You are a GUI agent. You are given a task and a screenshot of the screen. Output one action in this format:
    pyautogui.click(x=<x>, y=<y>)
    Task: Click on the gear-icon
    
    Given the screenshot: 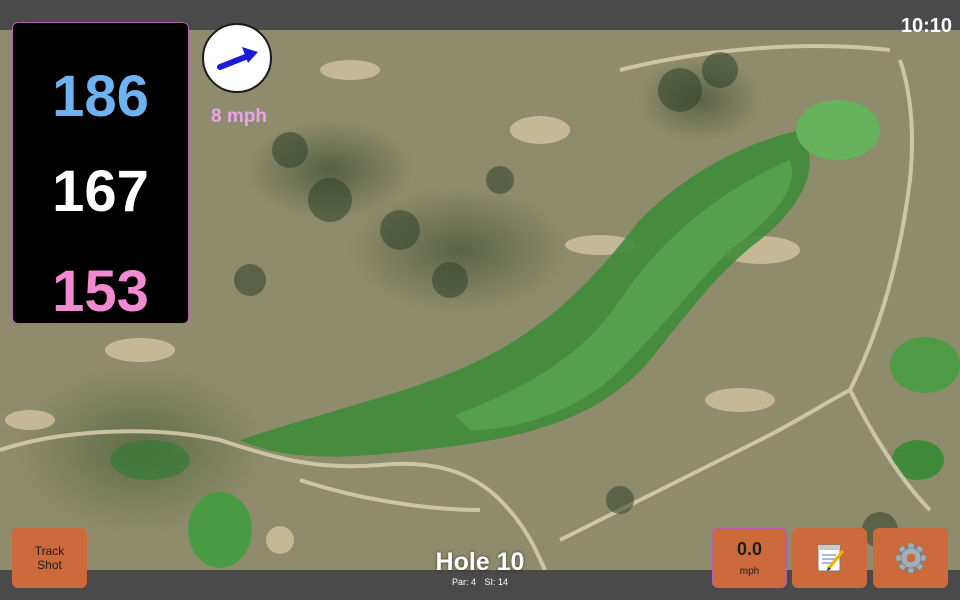 What is the action you would take?
    pyautogui.click(x=910, y=558)
    